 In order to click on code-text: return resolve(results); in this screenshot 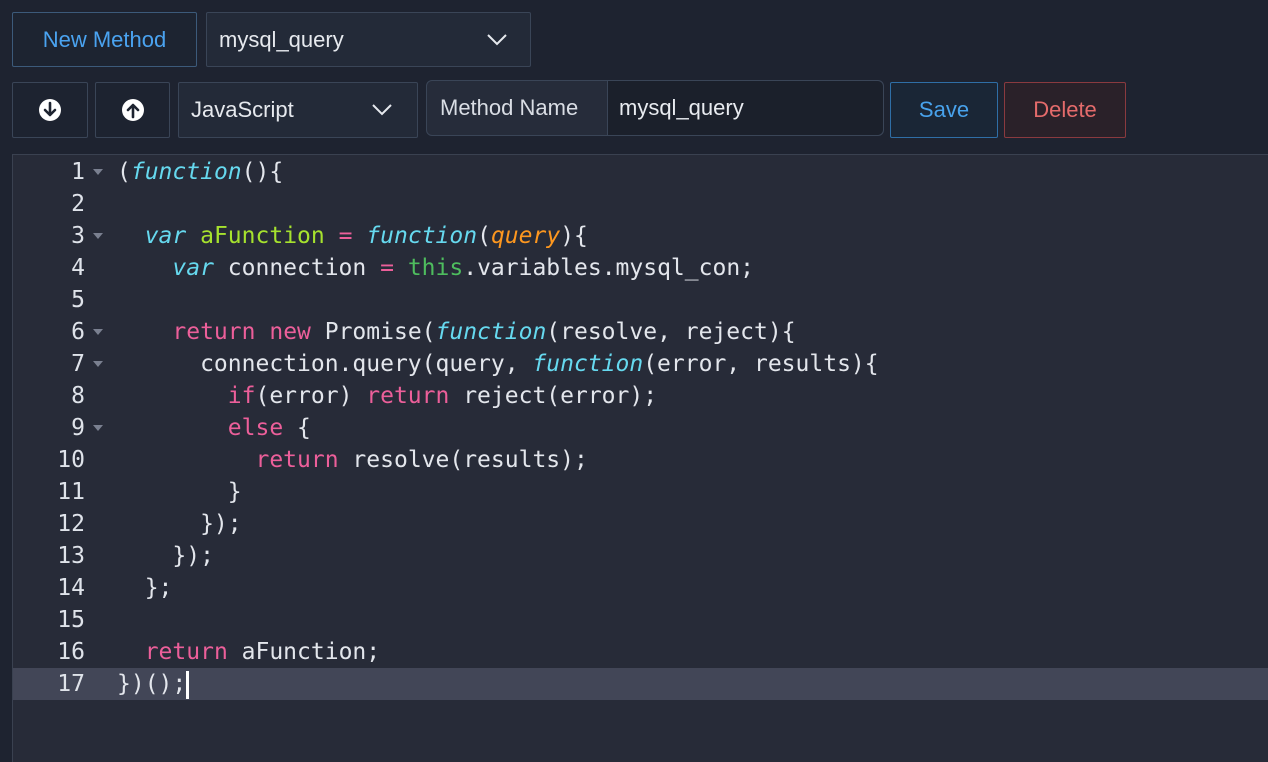, I will do `click(352, 460)`.